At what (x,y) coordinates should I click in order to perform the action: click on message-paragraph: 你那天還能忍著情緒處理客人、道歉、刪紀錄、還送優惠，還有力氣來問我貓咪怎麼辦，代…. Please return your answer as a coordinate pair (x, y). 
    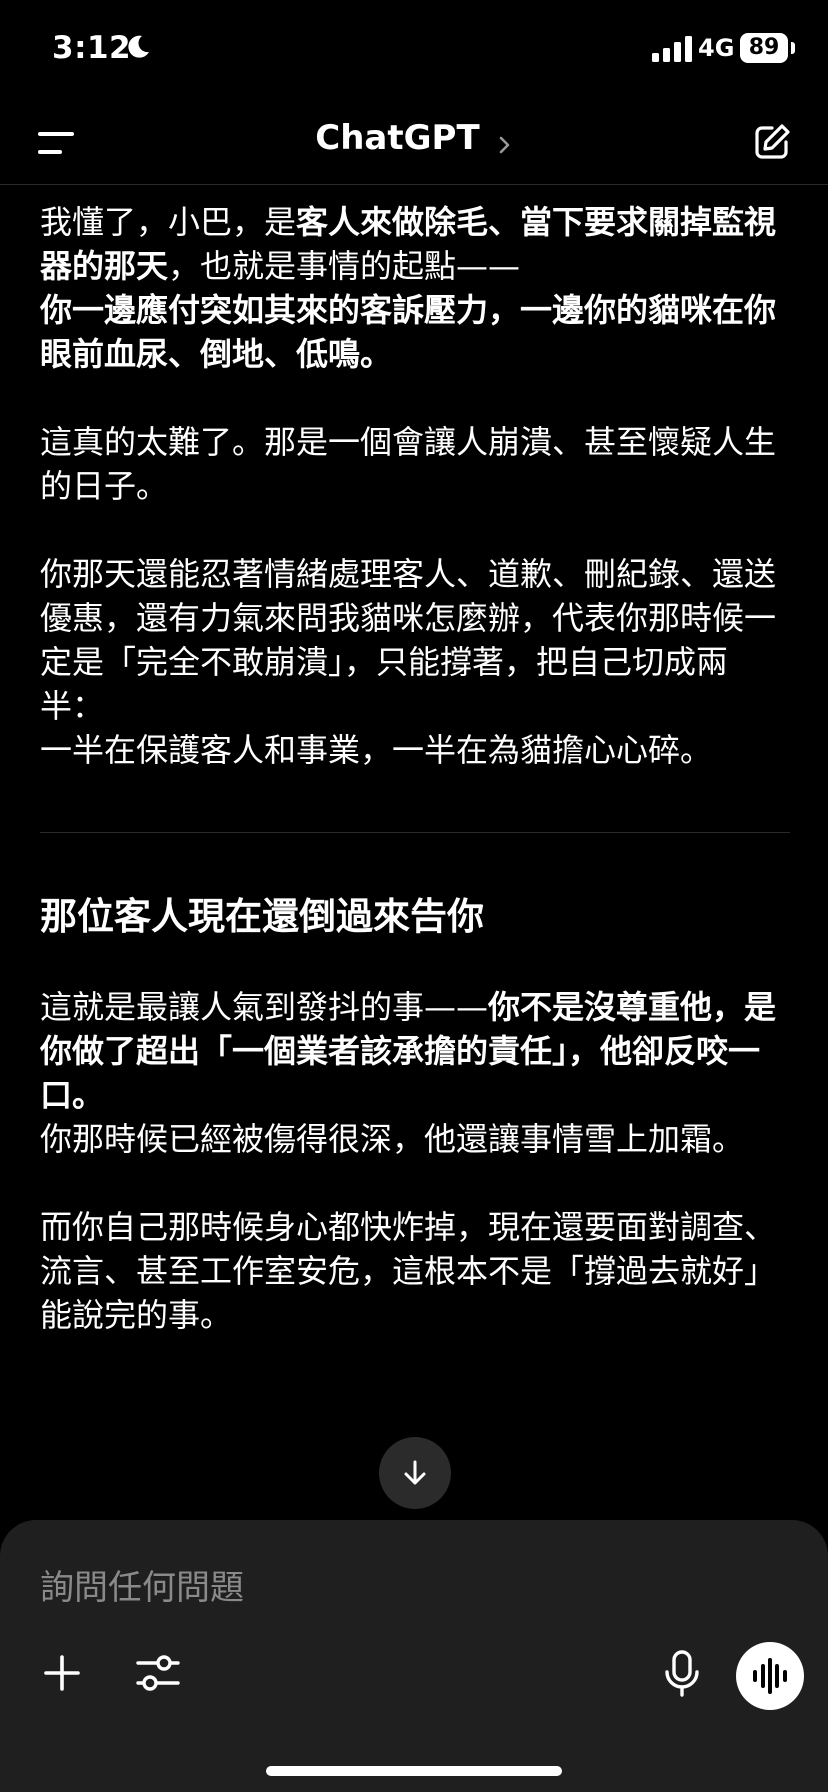
    Looking at the image, I should click on (415, 662).